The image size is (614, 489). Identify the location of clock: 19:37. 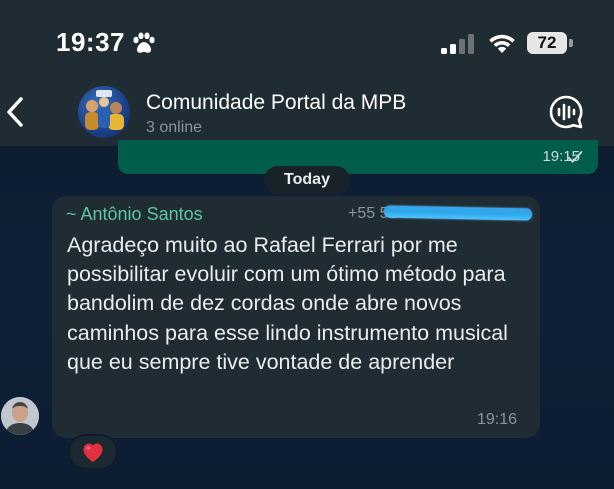
(90, 42).